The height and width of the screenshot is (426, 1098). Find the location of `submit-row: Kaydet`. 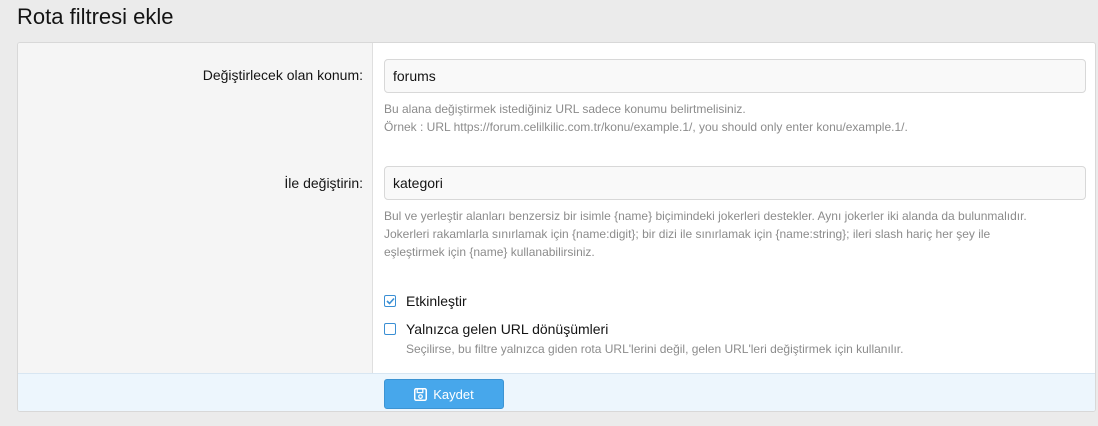

submit-row: Kaydet is located at coordinates (556, 392).